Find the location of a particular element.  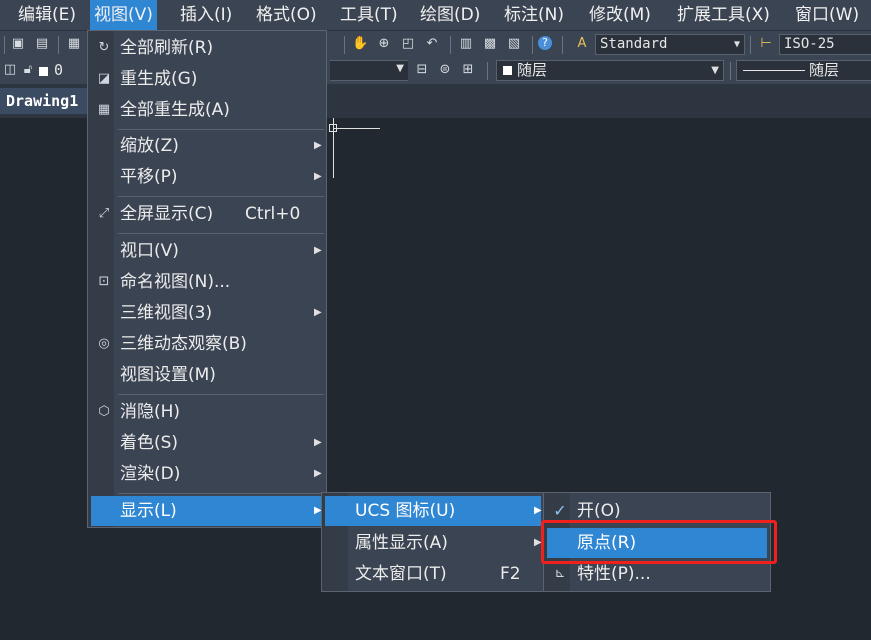

dim-style-combo: ISO-25 is located at coordinates (825, 44).